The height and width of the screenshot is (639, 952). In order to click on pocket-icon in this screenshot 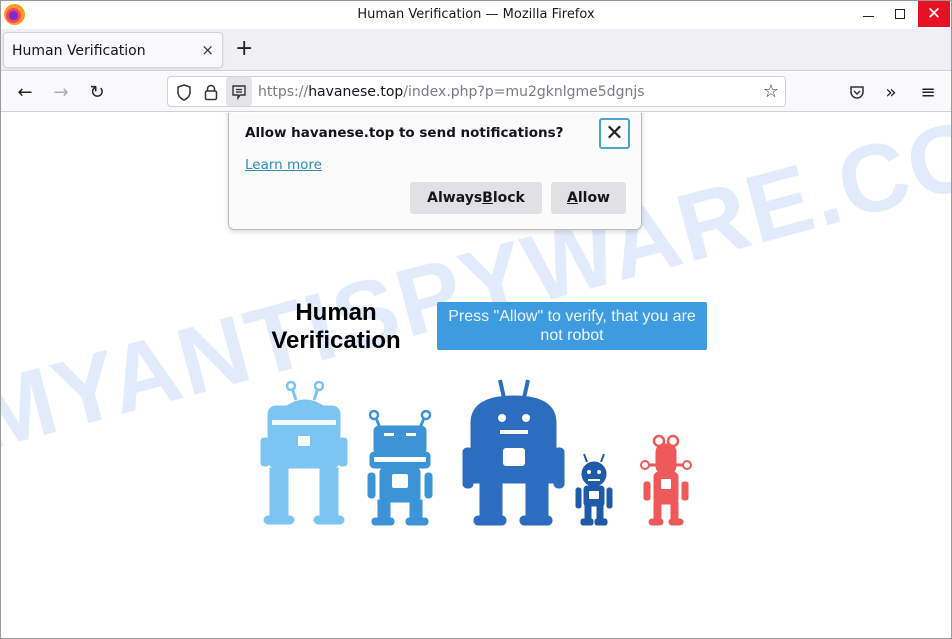, I will do `click(857, 92)`.